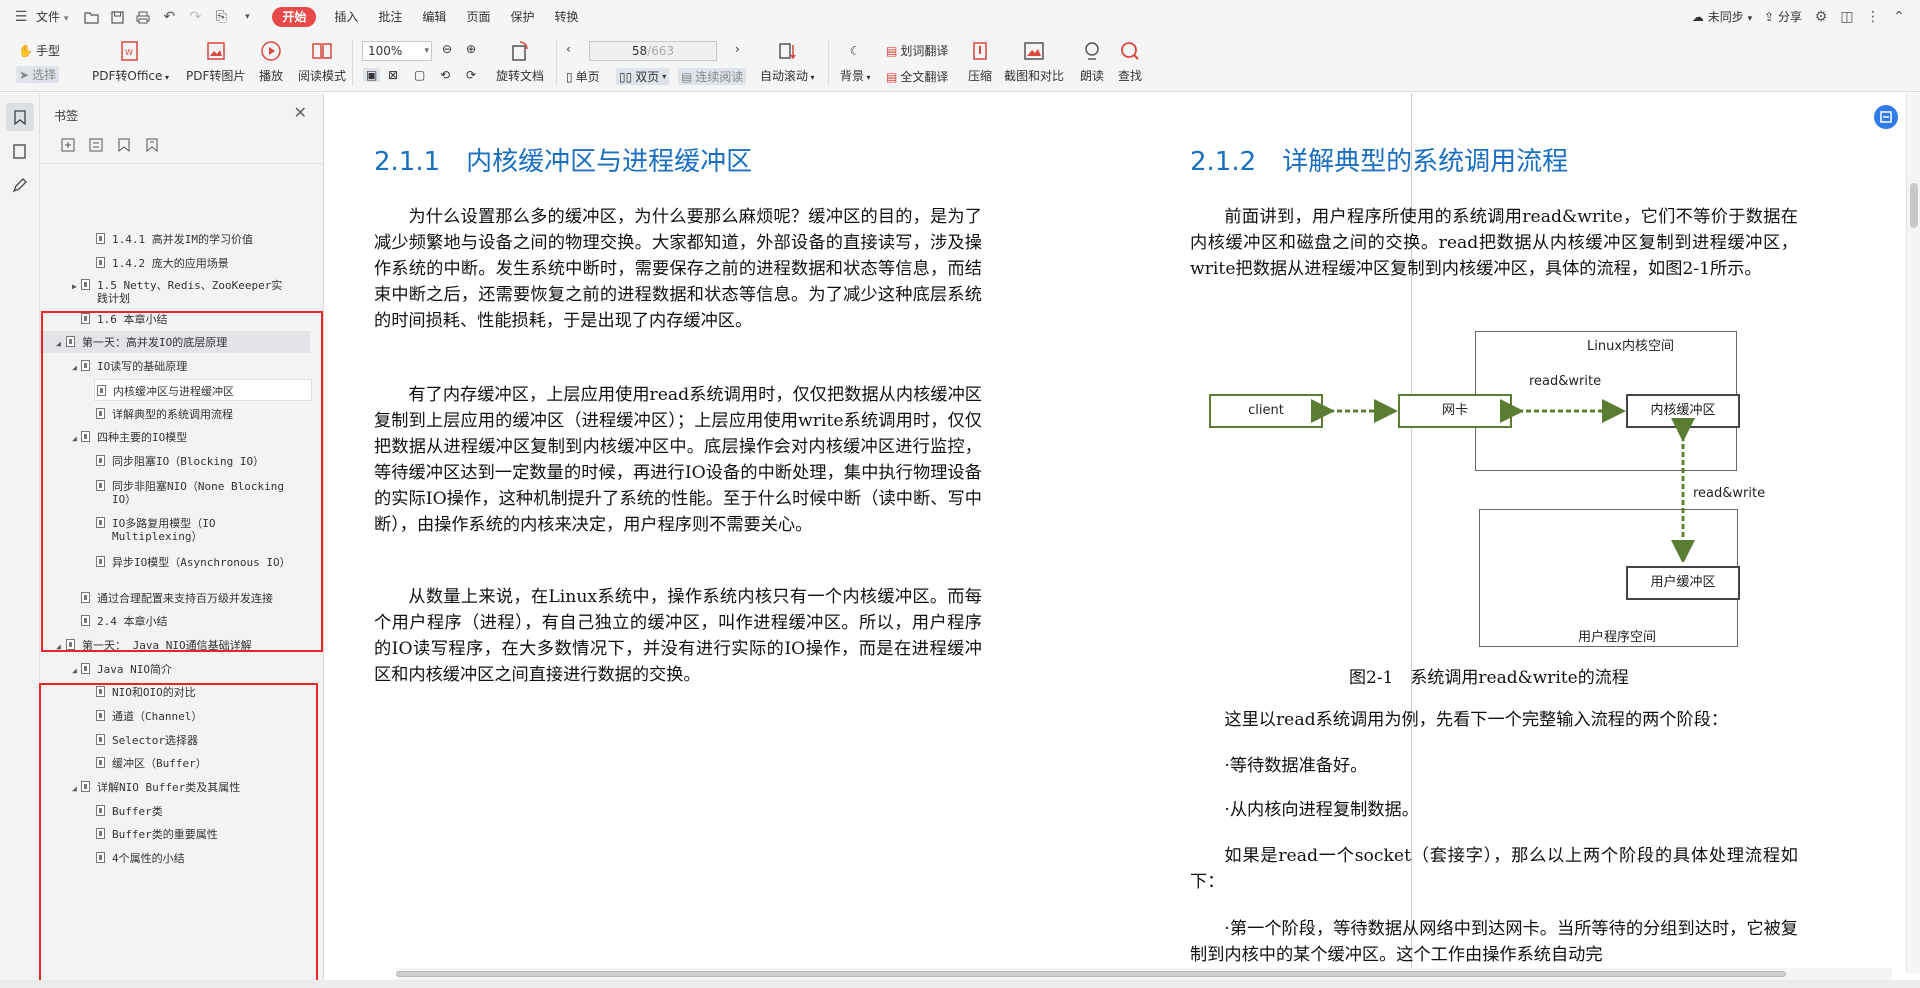 This screenshot has width=1920, height=988. What do you see at coordinates (294, 17) in the screenshot?
I see `tab-0: 开始` at bounding box center [294, 17].